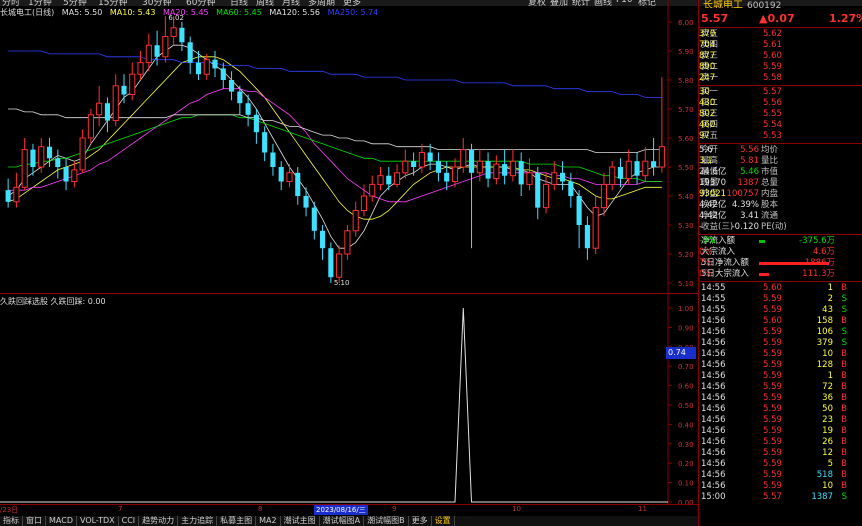 The image size is (862, 526). What do you see at coordinates (686, 284) in the screenshot?
I see `price-tick-label: 5.10` at bounding box center [686, 284].